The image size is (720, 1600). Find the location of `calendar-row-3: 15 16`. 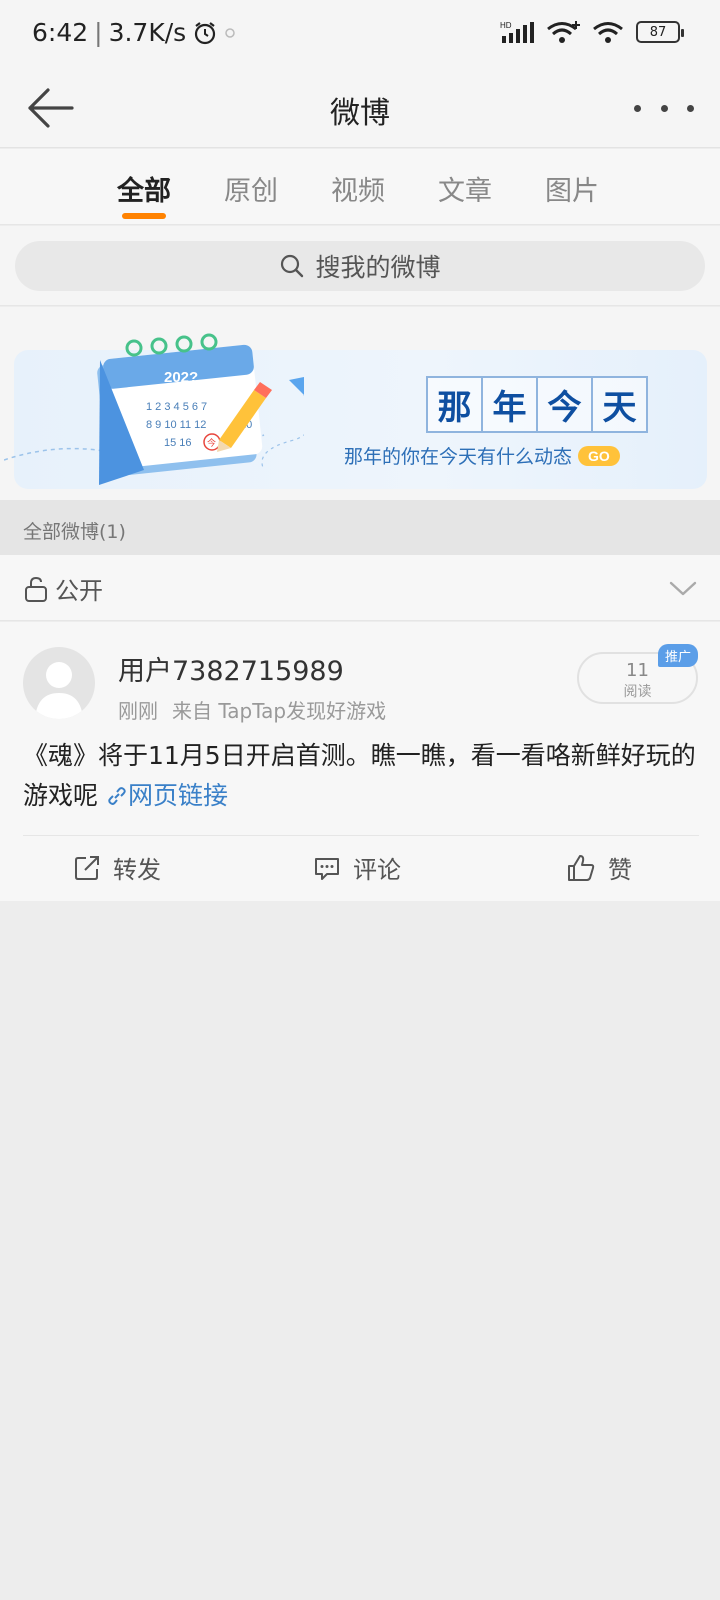

calendar-row-3: 15 16 is located at coordinates (178, 443).